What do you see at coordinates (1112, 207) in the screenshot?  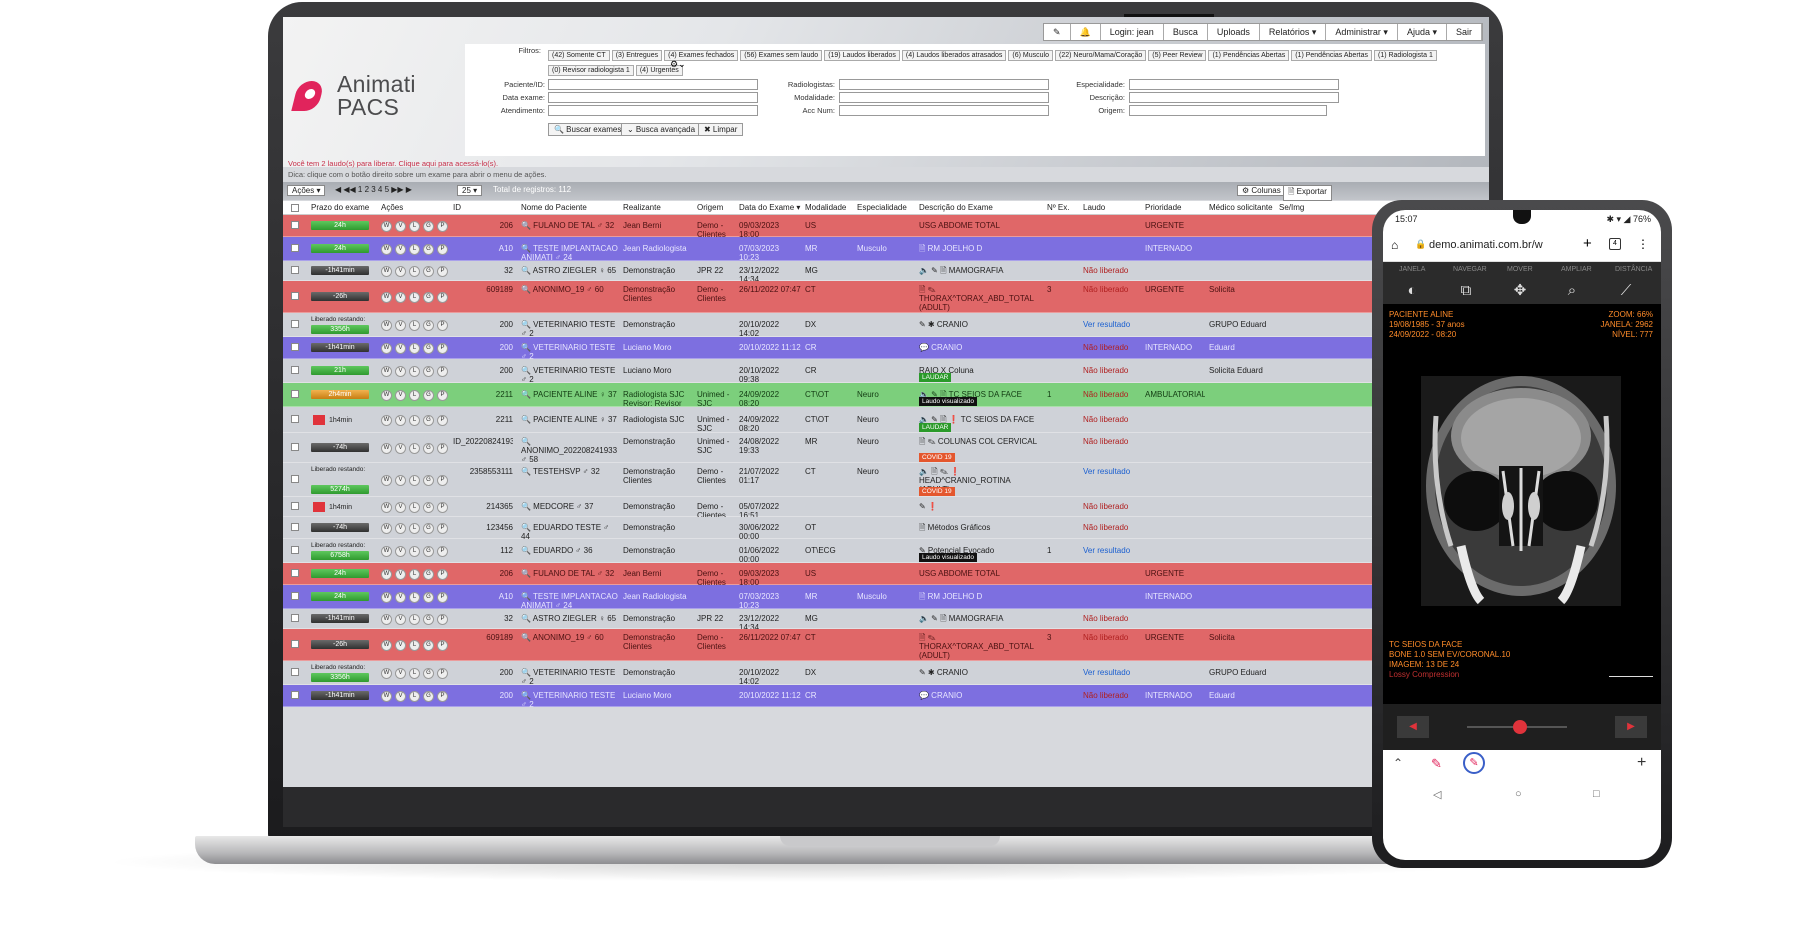 I see `column-header: Laudo` at bounding box center [1112, 207].